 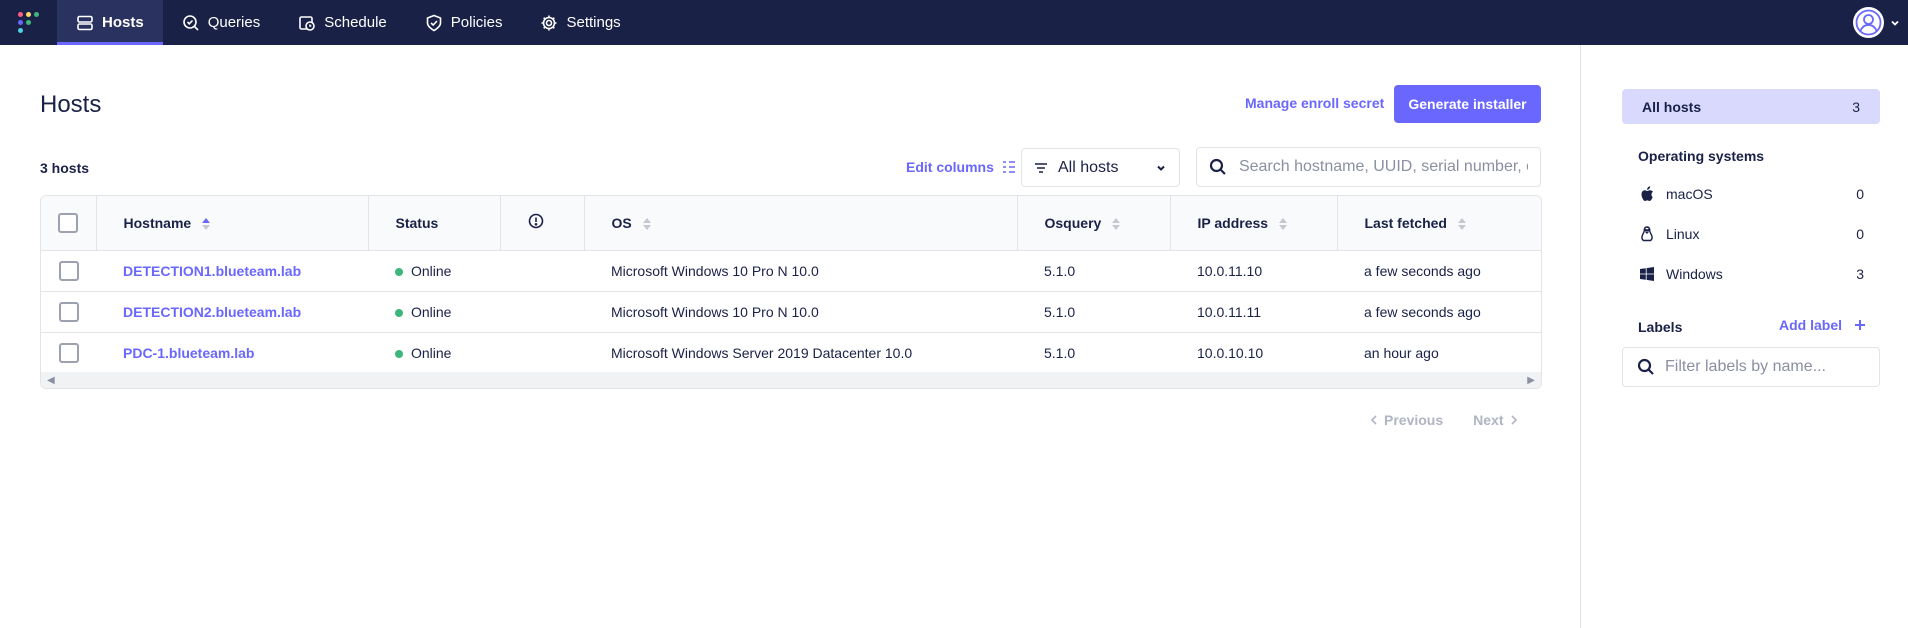 What do you see at coordinates (542, 311) in the screenshot?
I see `issues-cell` at bounding box center [542, 311].